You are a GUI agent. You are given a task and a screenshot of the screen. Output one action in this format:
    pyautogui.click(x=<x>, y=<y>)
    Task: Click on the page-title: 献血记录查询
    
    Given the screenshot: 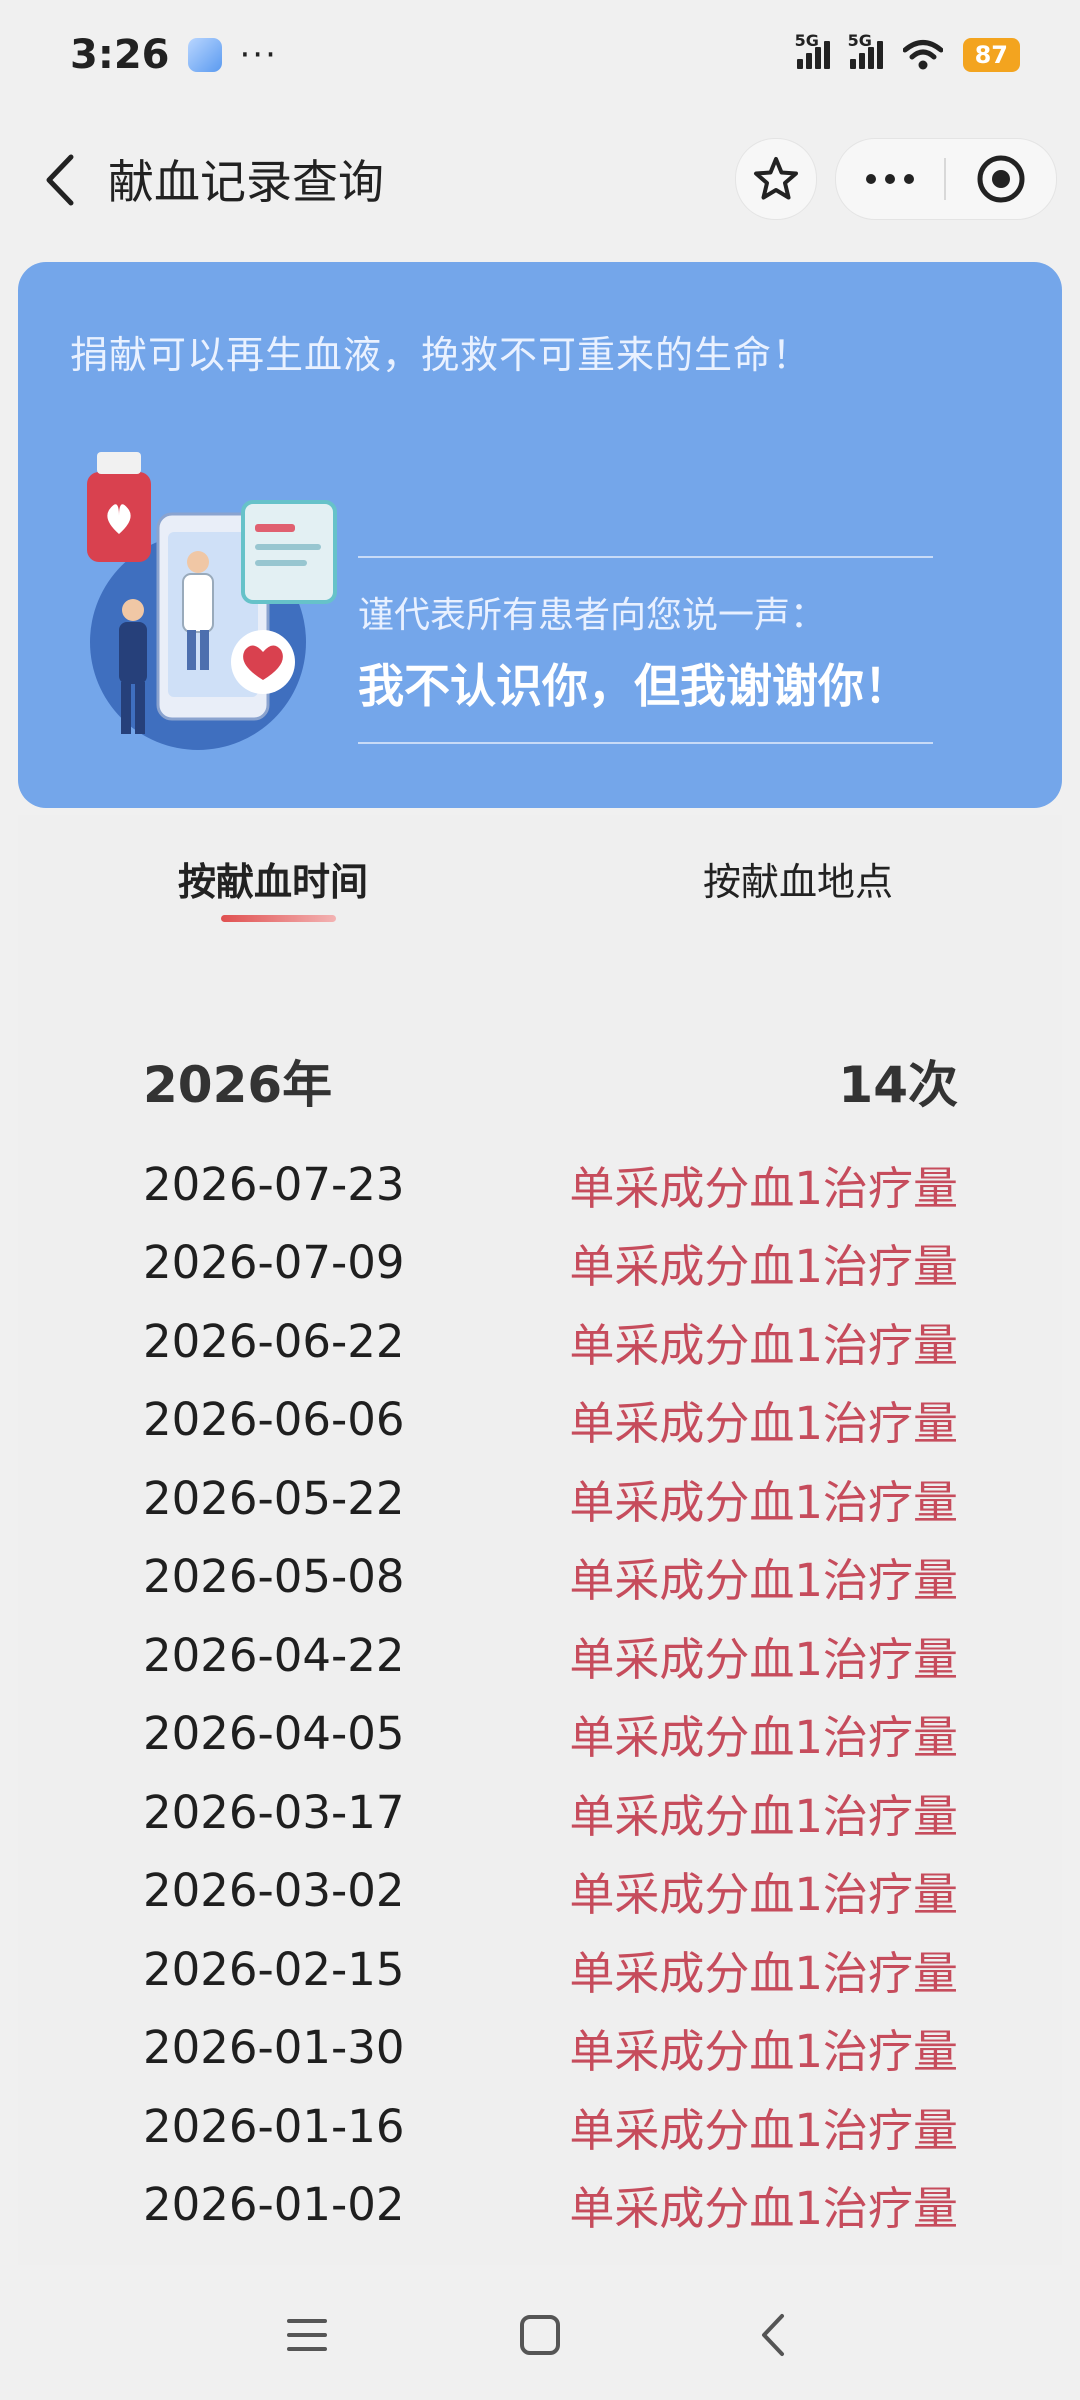 What is the action you would take?
    pyautogui.click(x=246, y=182)
    